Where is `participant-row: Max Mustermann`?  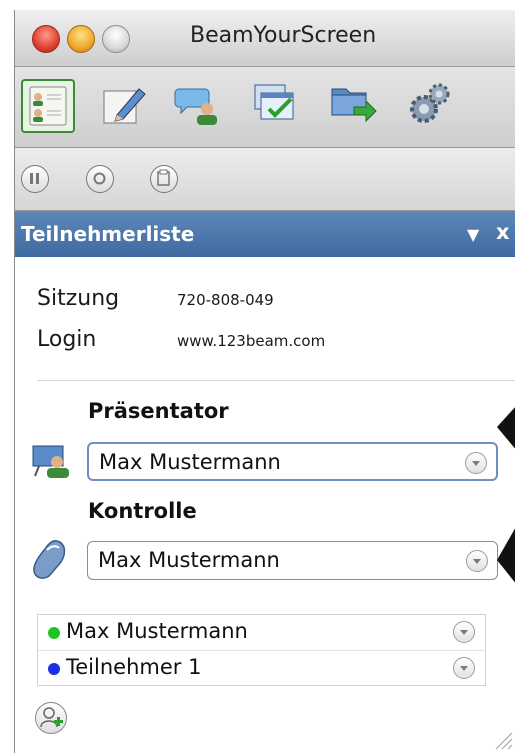
participant-row: Max Mustermann is located at coordinates (261, 632).